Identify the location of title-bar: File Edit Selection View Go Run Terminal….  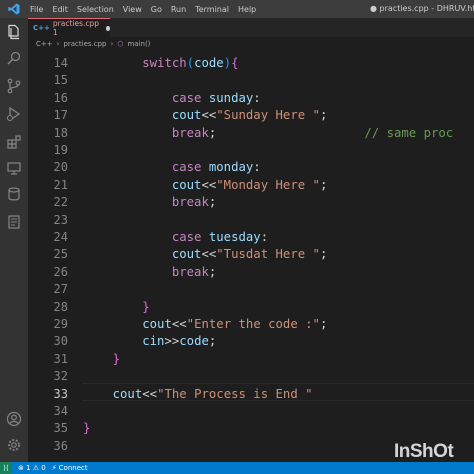
(237, 9).